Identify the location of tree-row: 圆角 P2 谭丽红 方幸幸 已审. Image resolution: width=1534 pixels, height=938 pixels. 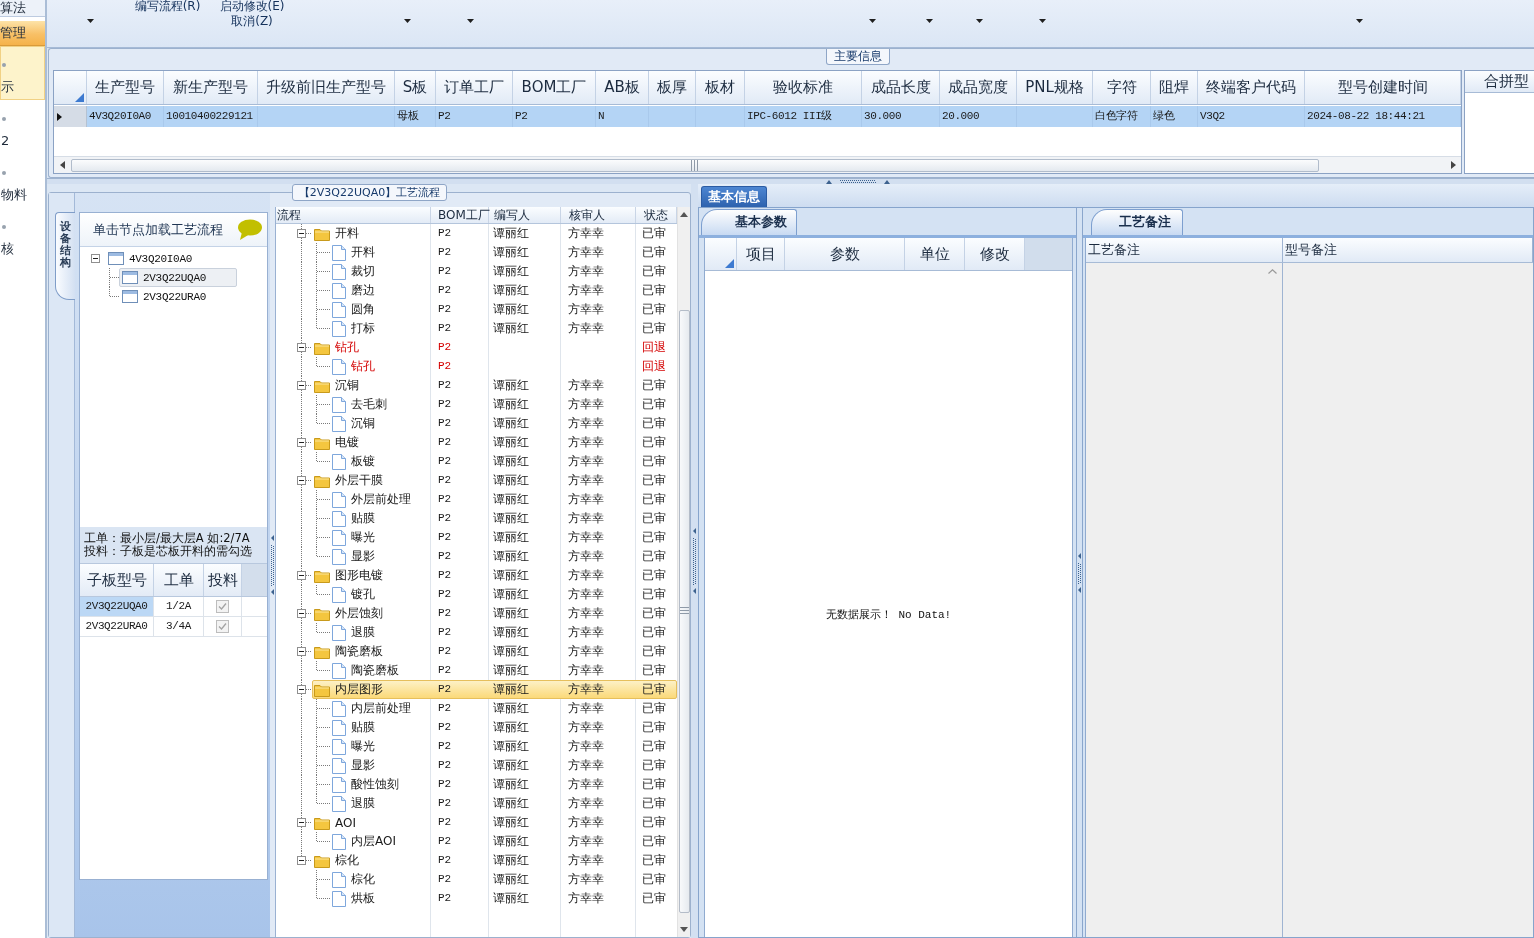
(503, 309).